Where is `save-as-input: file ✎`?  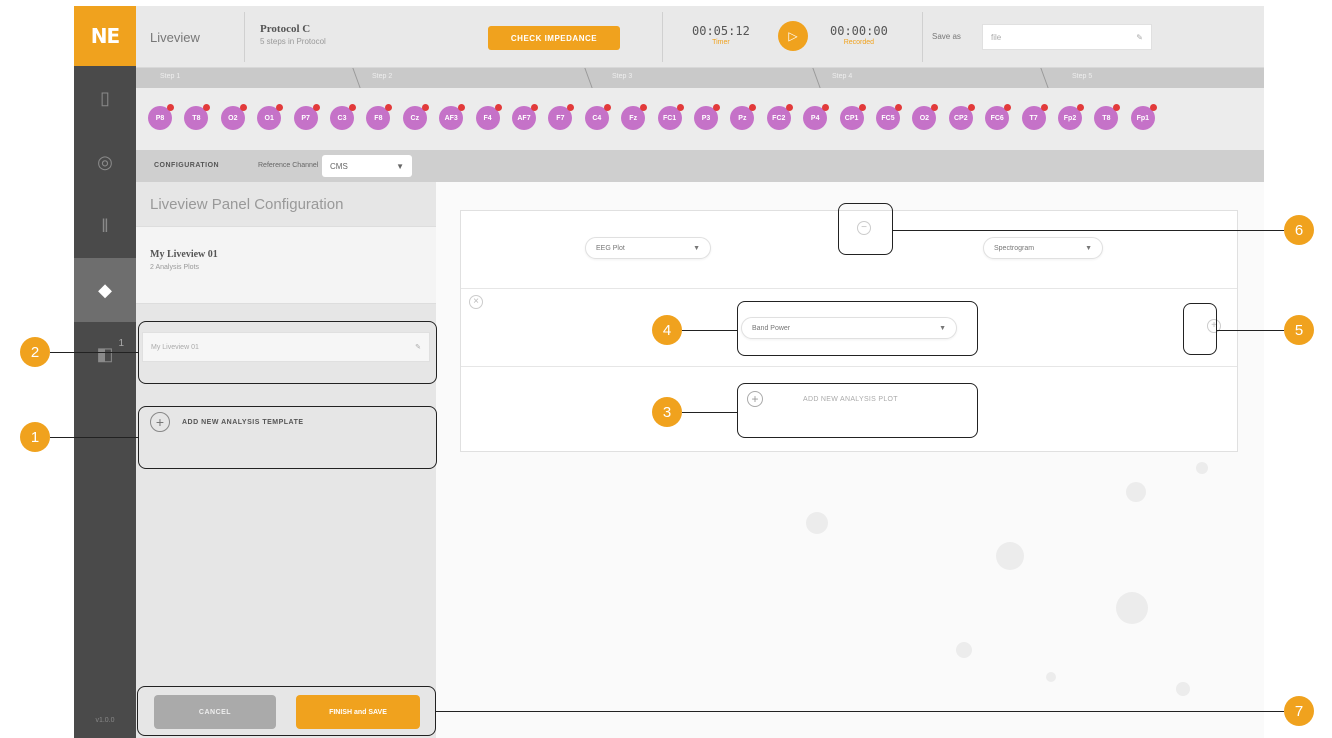
save-as-input: file ✎ is located at coordinates (1067, 37).